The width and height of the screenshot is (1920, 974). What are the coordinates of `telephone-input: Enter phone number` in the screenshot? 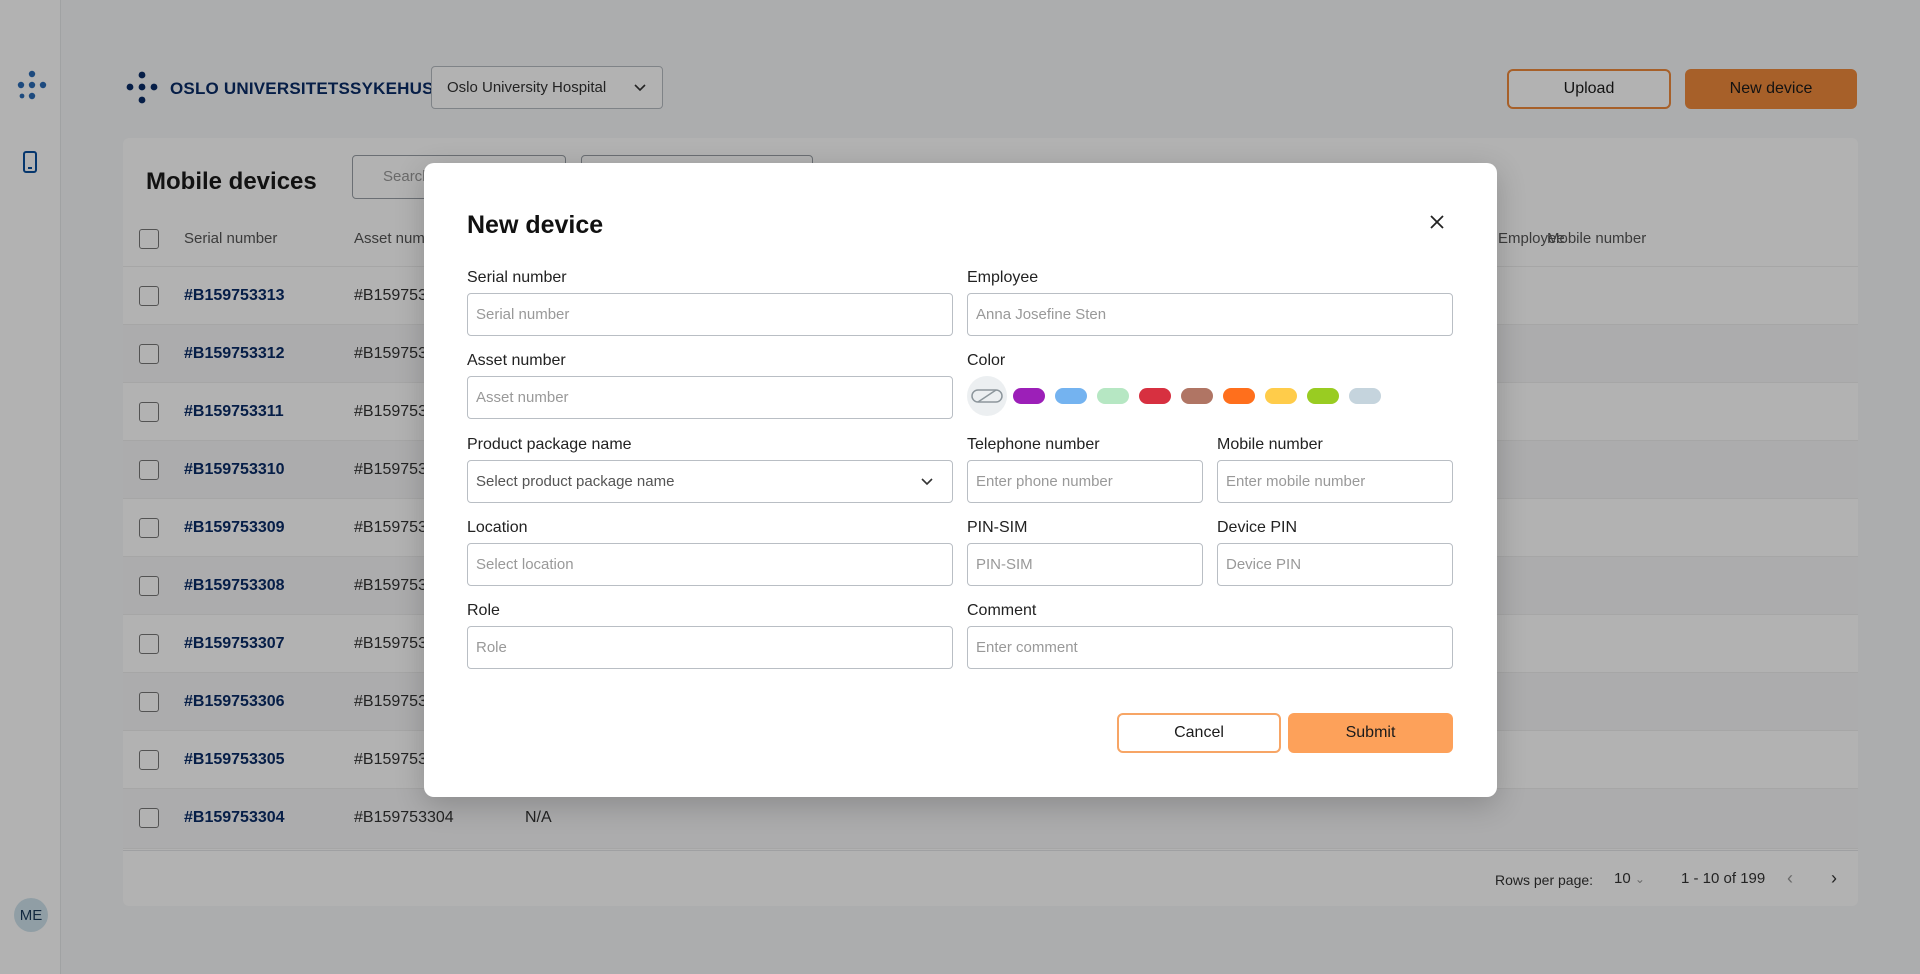 It's located at (1085, 481).